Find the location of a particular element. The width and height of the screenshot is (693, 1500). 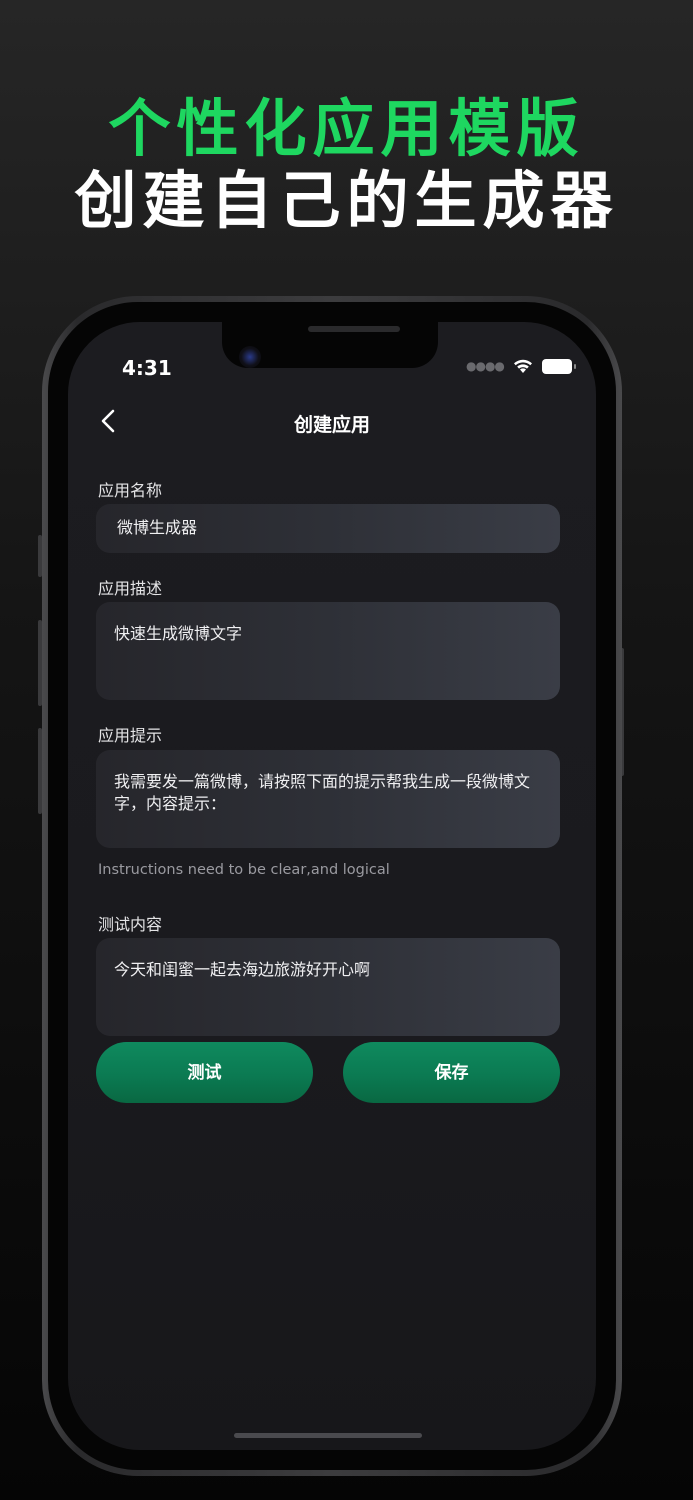

nav-bar: 创建应用 is located at coordinates (332, 422).